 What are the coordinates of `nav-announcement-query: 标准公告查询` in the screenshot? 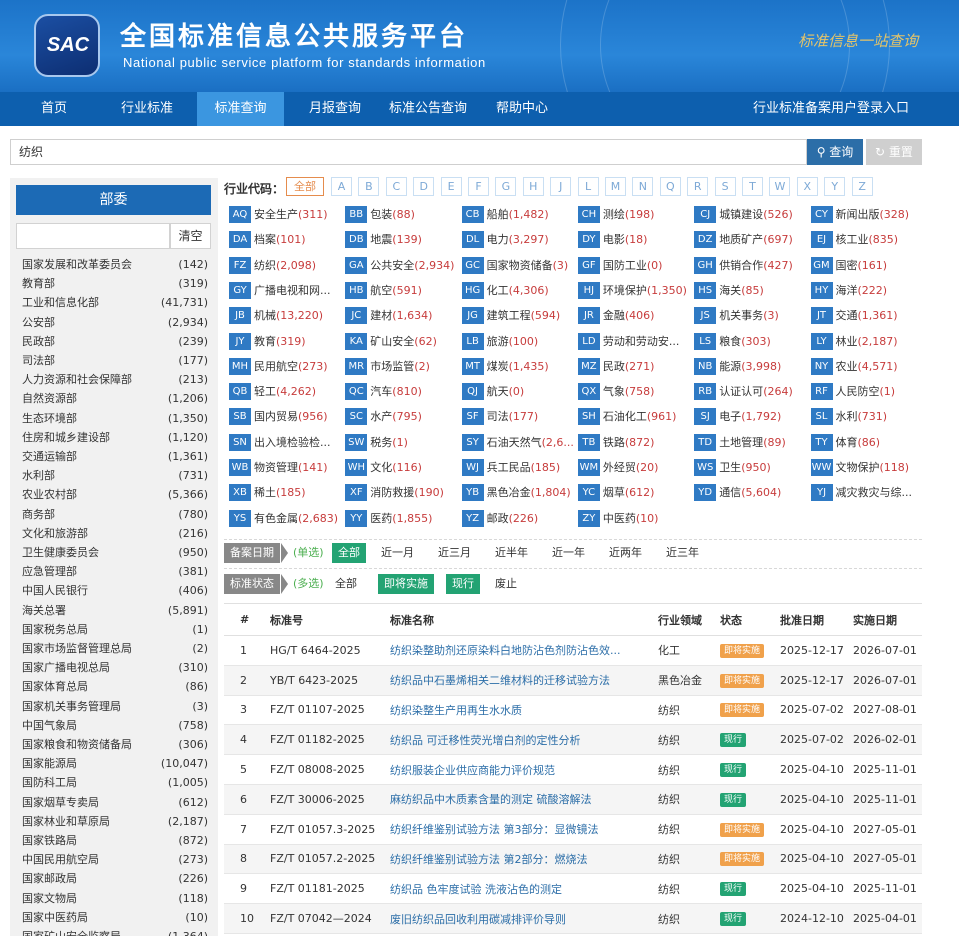 It's located at (428, 109).